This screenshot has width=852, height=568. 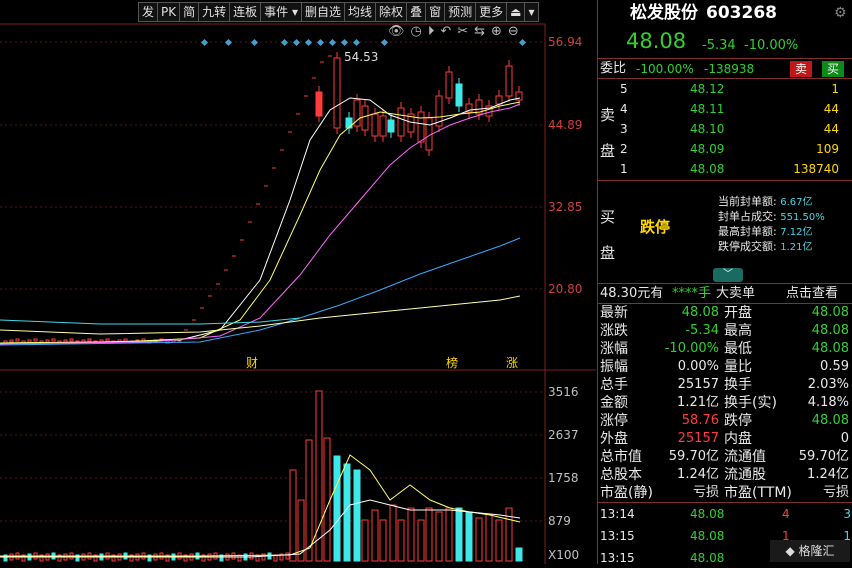 I want to click on toolbar-button-6: 删自选, so click(x=323, y=12).